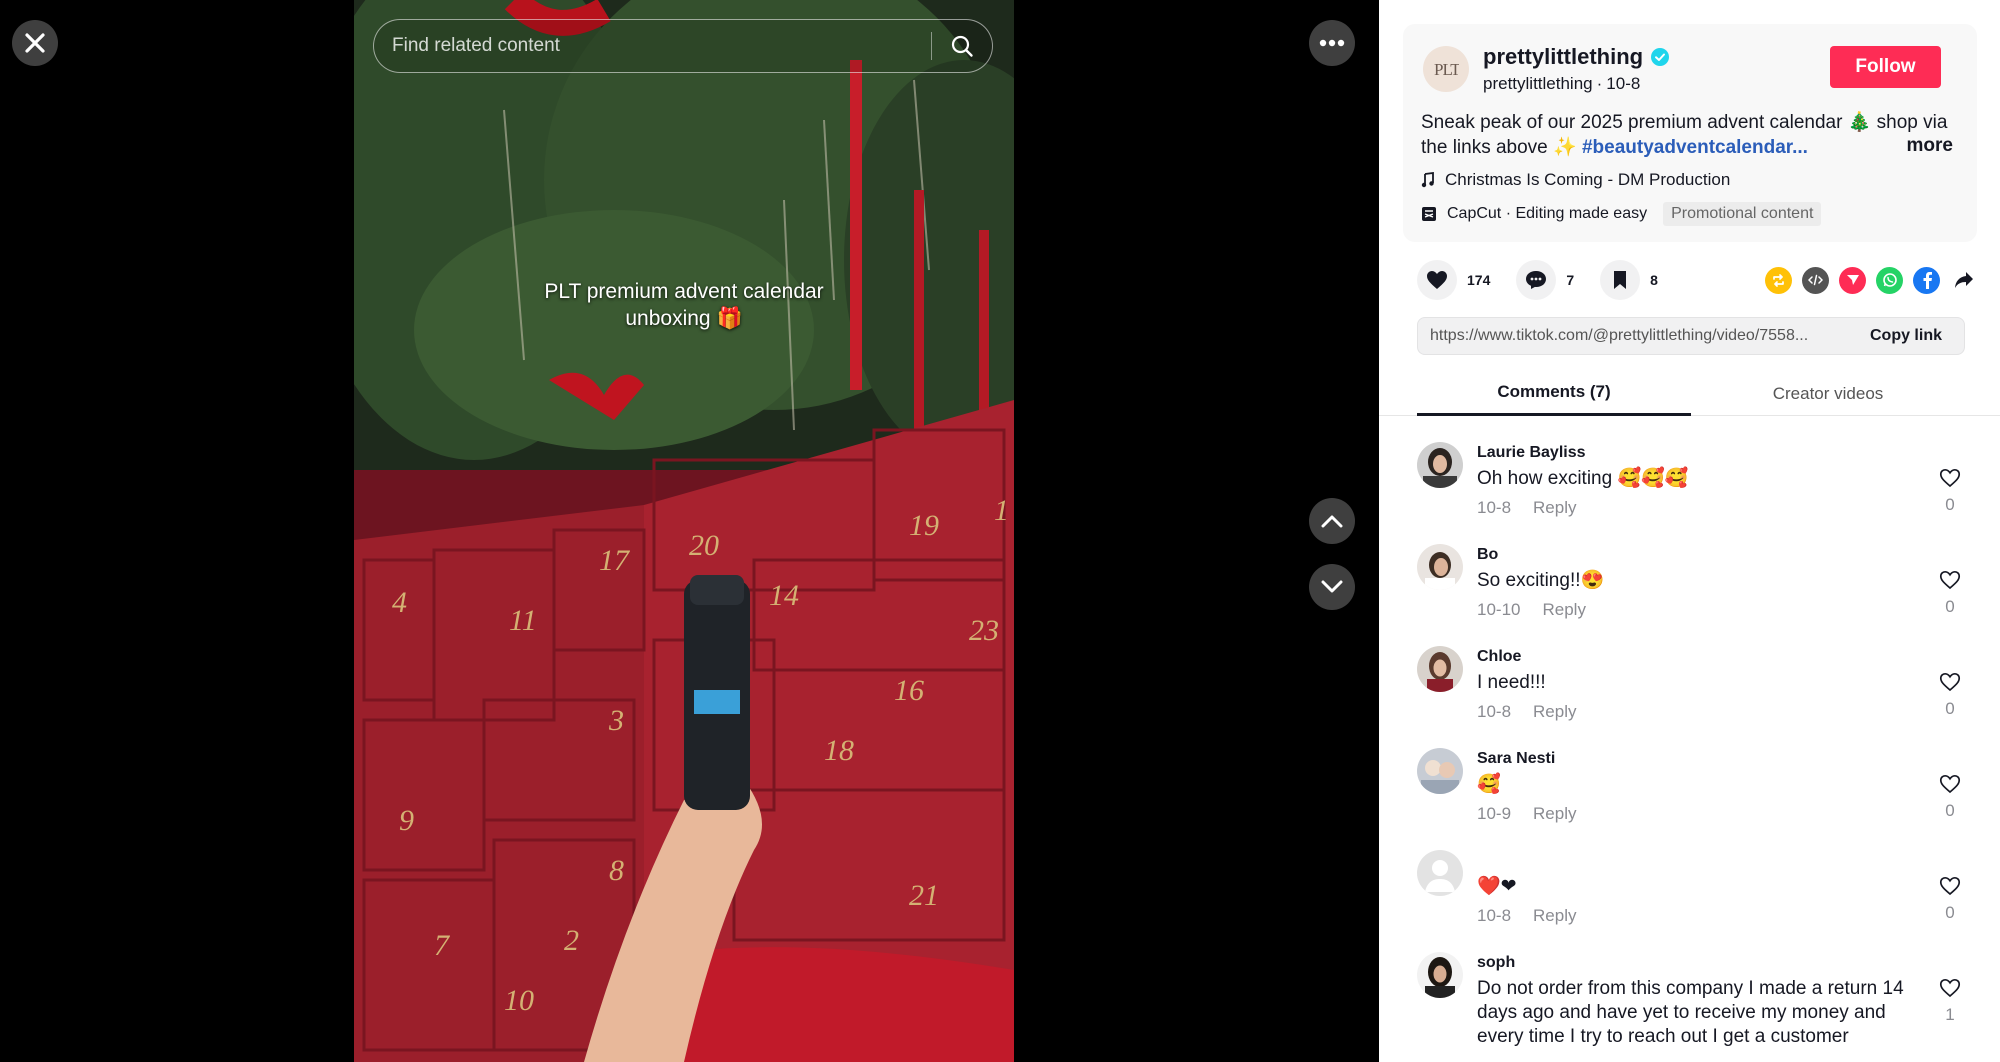 Image resolution: width=2000 pixels, height=1062 pixels. What do you see at coordinates (1487, 555) in the screenshot?
I see `comment-author: Bo` at bounding box center [1487, 555].